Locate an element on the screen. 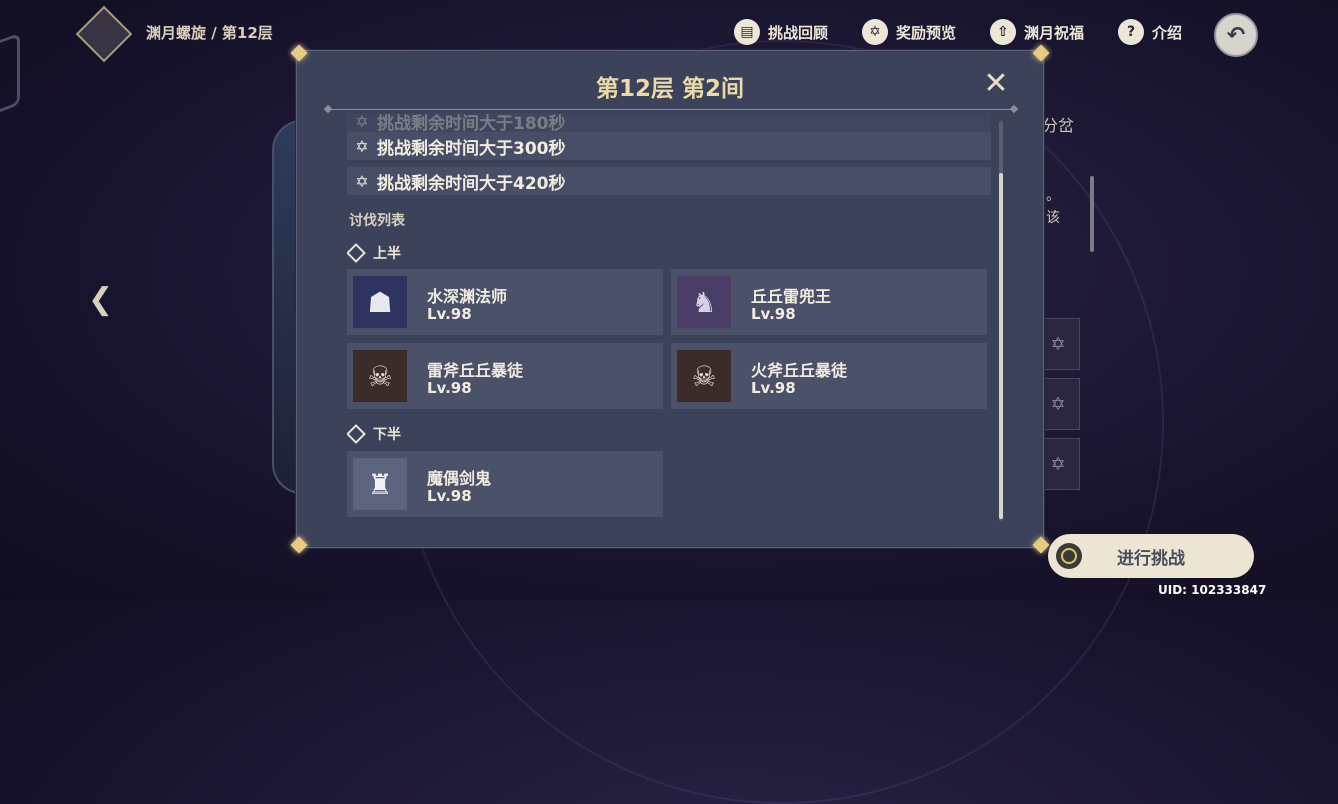  lawachurl-portrait-icon: ♞ is located at coordinates (704, 302).